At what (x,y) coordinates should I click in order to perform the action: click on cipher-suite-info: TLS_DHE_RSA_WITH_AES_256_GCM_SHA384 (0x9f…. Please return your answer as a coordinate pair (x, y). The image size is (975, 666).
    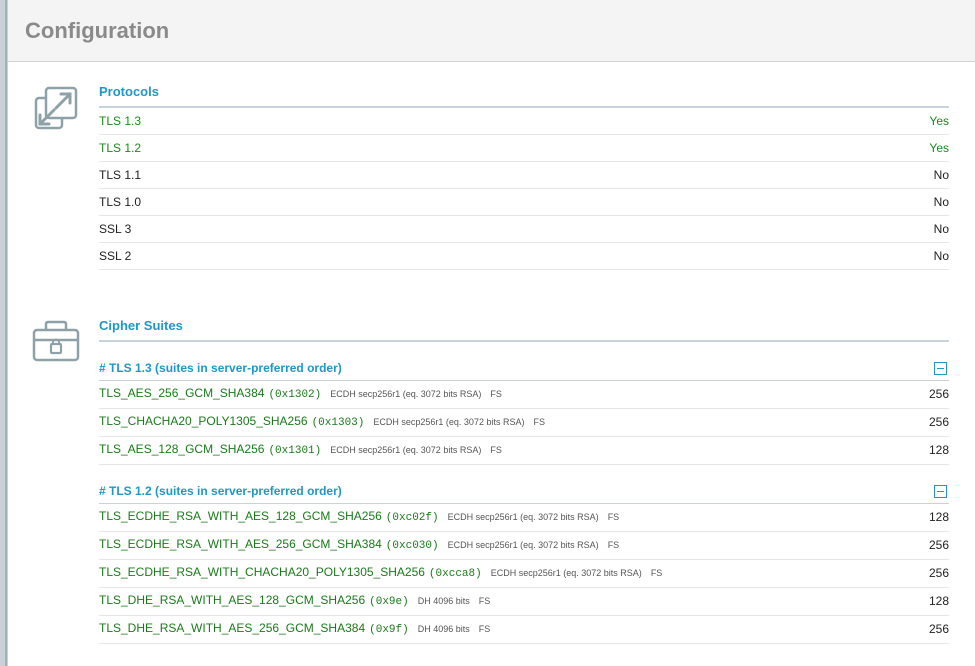
    Looking at the image, I should click on (294, 629).